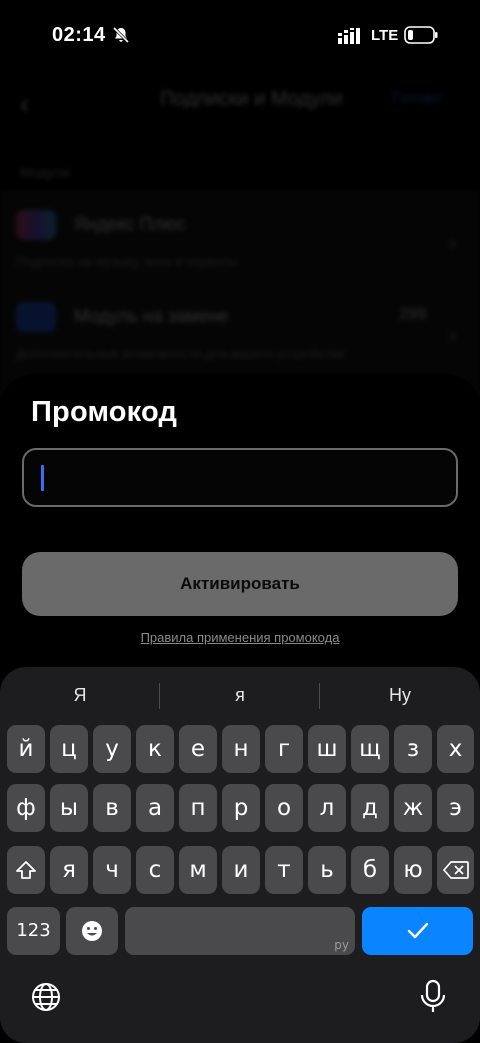  I want to click on key-letter: ы, so click(69, 808).